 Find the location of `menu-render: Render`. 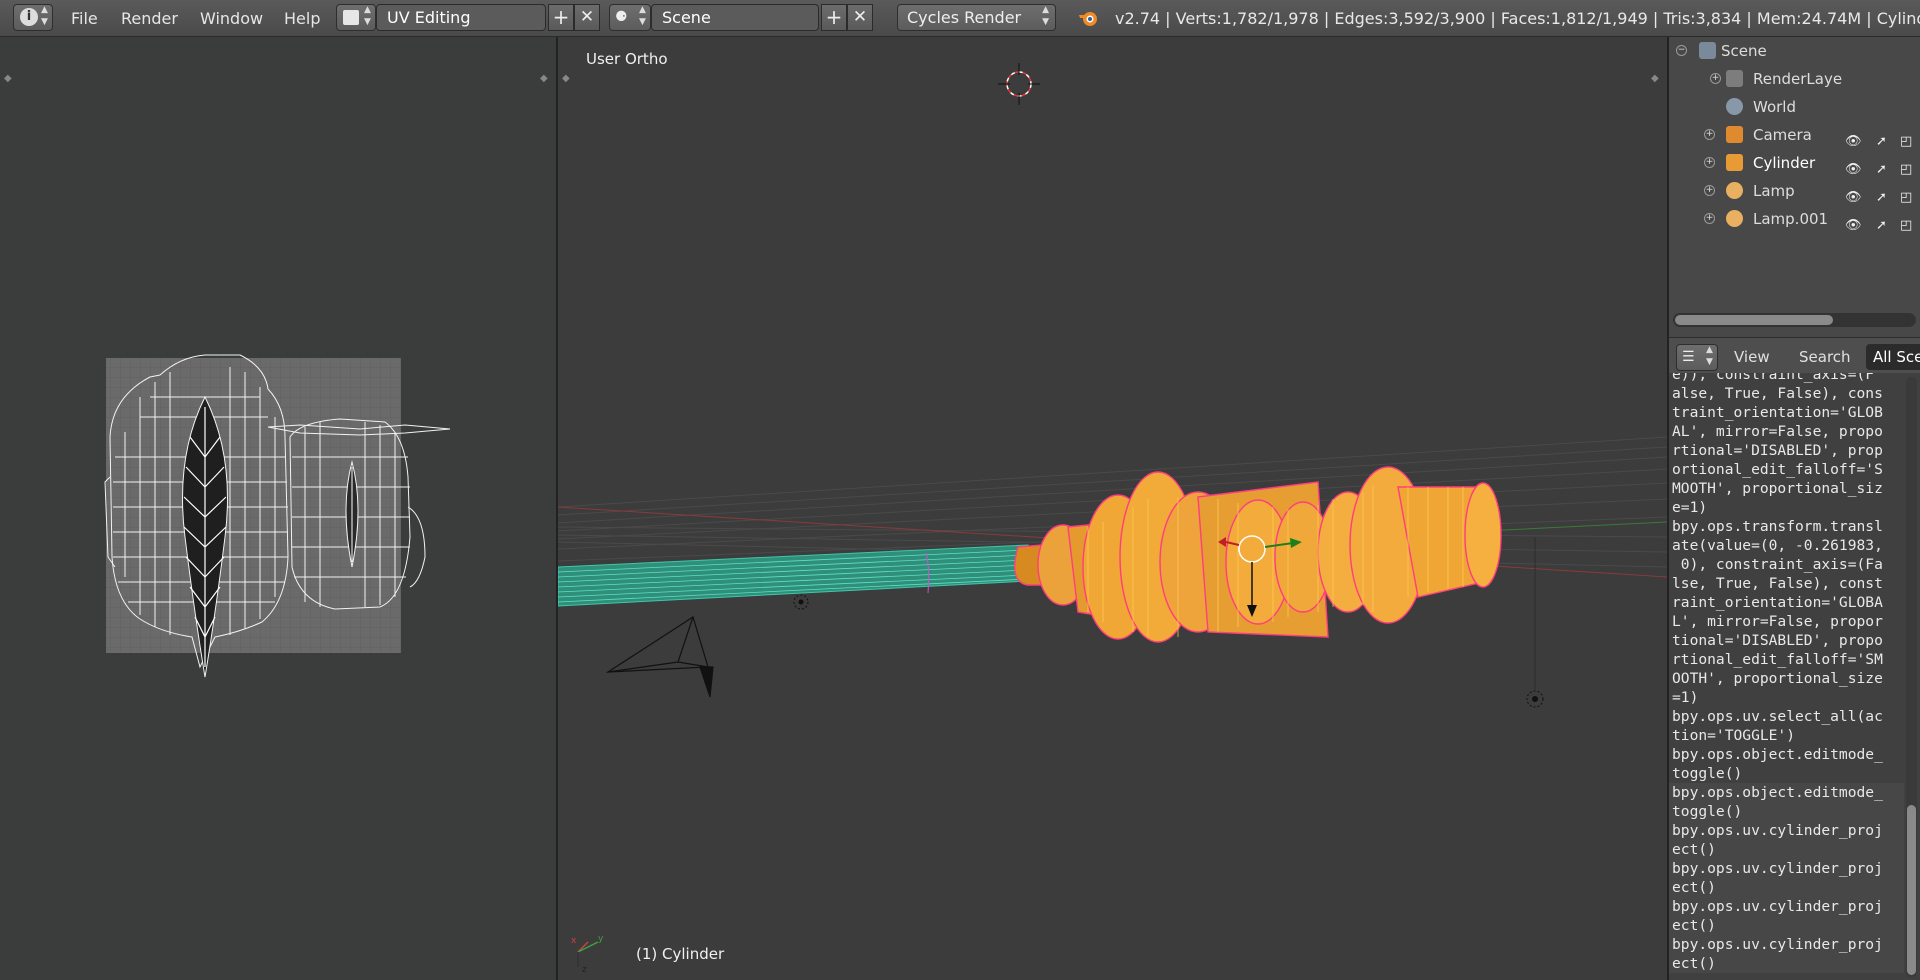

menu-render: Render is located at coordinates (149, 18).